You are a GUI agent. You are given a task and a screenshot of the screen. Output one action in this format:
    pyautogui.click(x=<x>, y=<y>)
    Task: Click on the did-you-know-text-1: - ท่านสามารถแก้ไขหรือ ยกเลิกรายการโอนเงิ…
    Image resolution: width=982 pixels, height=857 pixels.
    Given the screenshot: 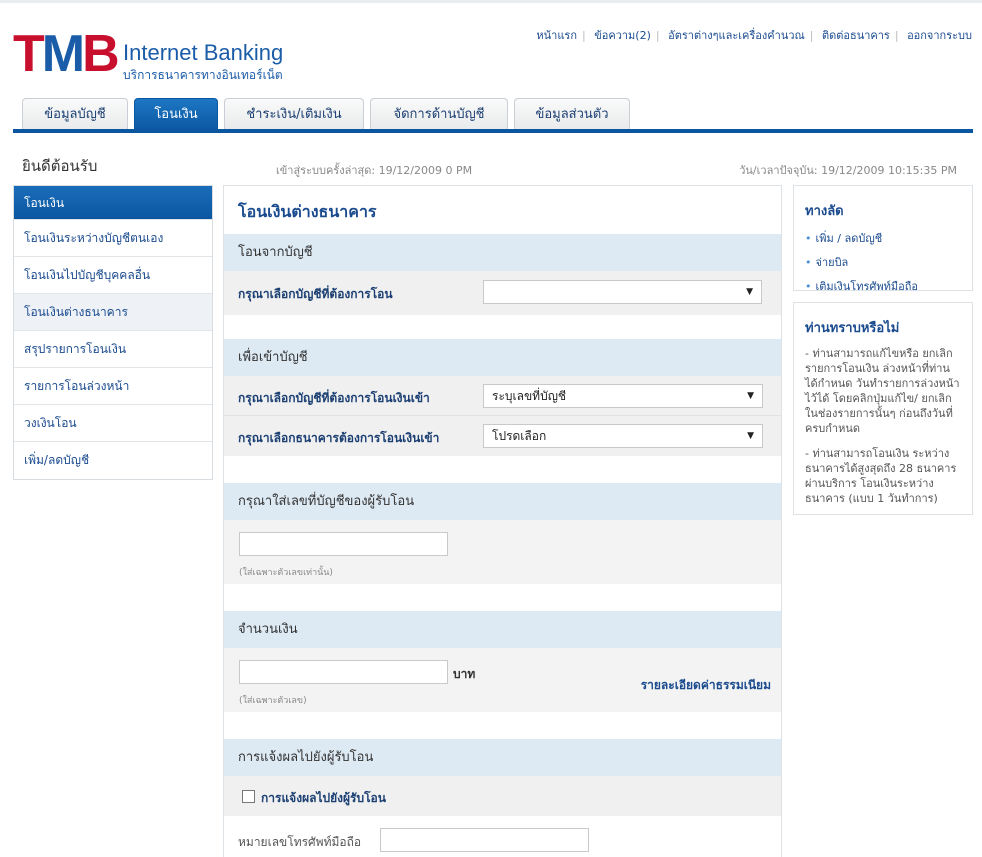 What is the action you would take?
    pyautogui.click(x=882, y=391)
    